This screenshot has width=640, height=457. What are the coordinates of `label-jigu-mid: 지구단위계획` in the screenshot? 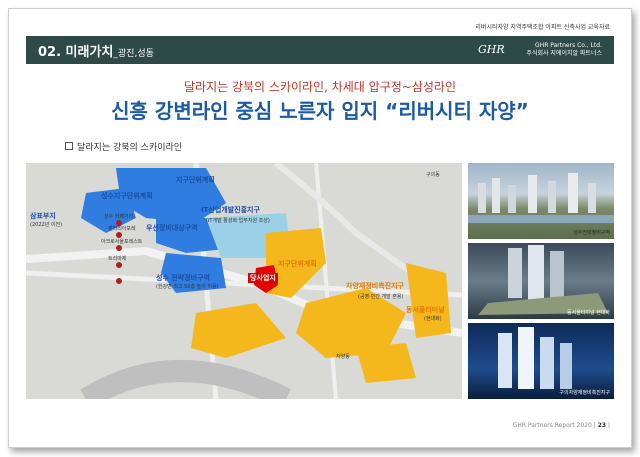 It's located at (297, 264).